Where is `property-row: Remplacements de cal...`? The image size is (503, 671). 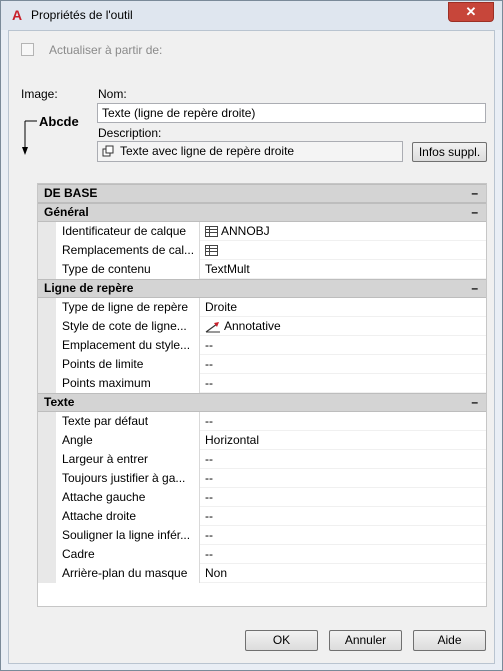
property-row: Remplacements de cal... is located at coordinates (262, 250).